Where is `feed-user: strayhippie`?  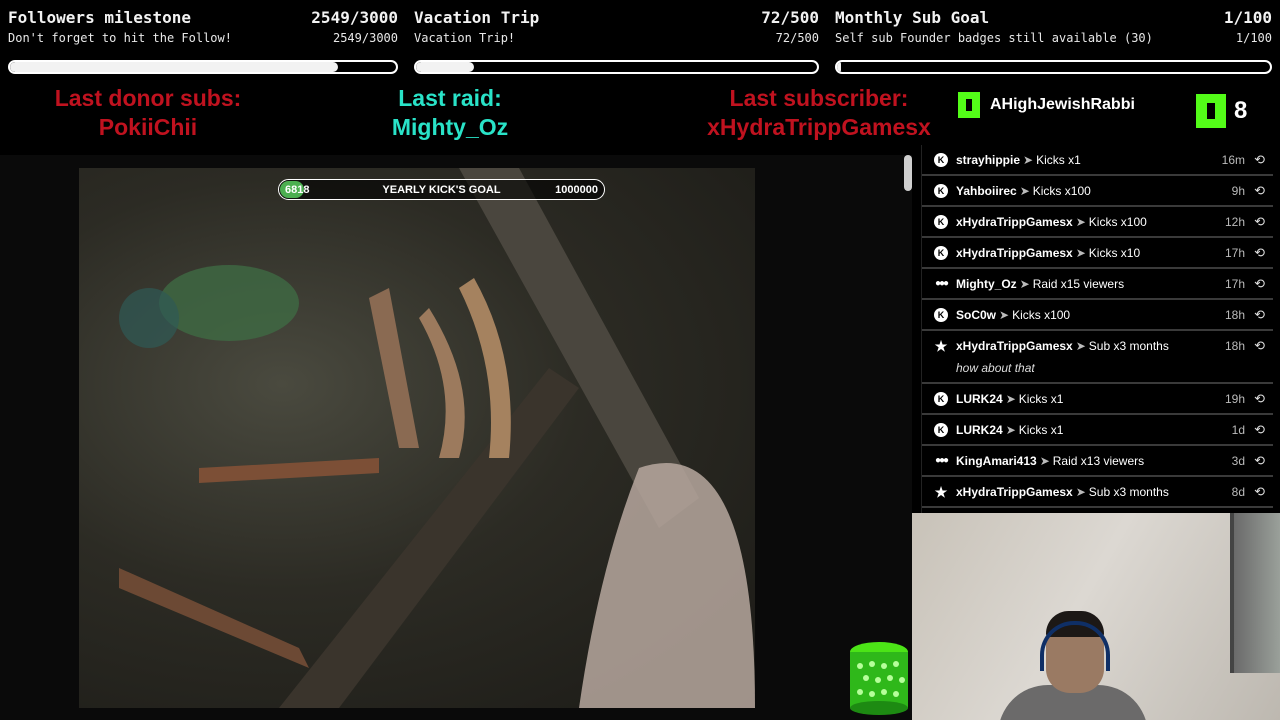
feed-user: strayhippie is located at coordinates (988, 160).